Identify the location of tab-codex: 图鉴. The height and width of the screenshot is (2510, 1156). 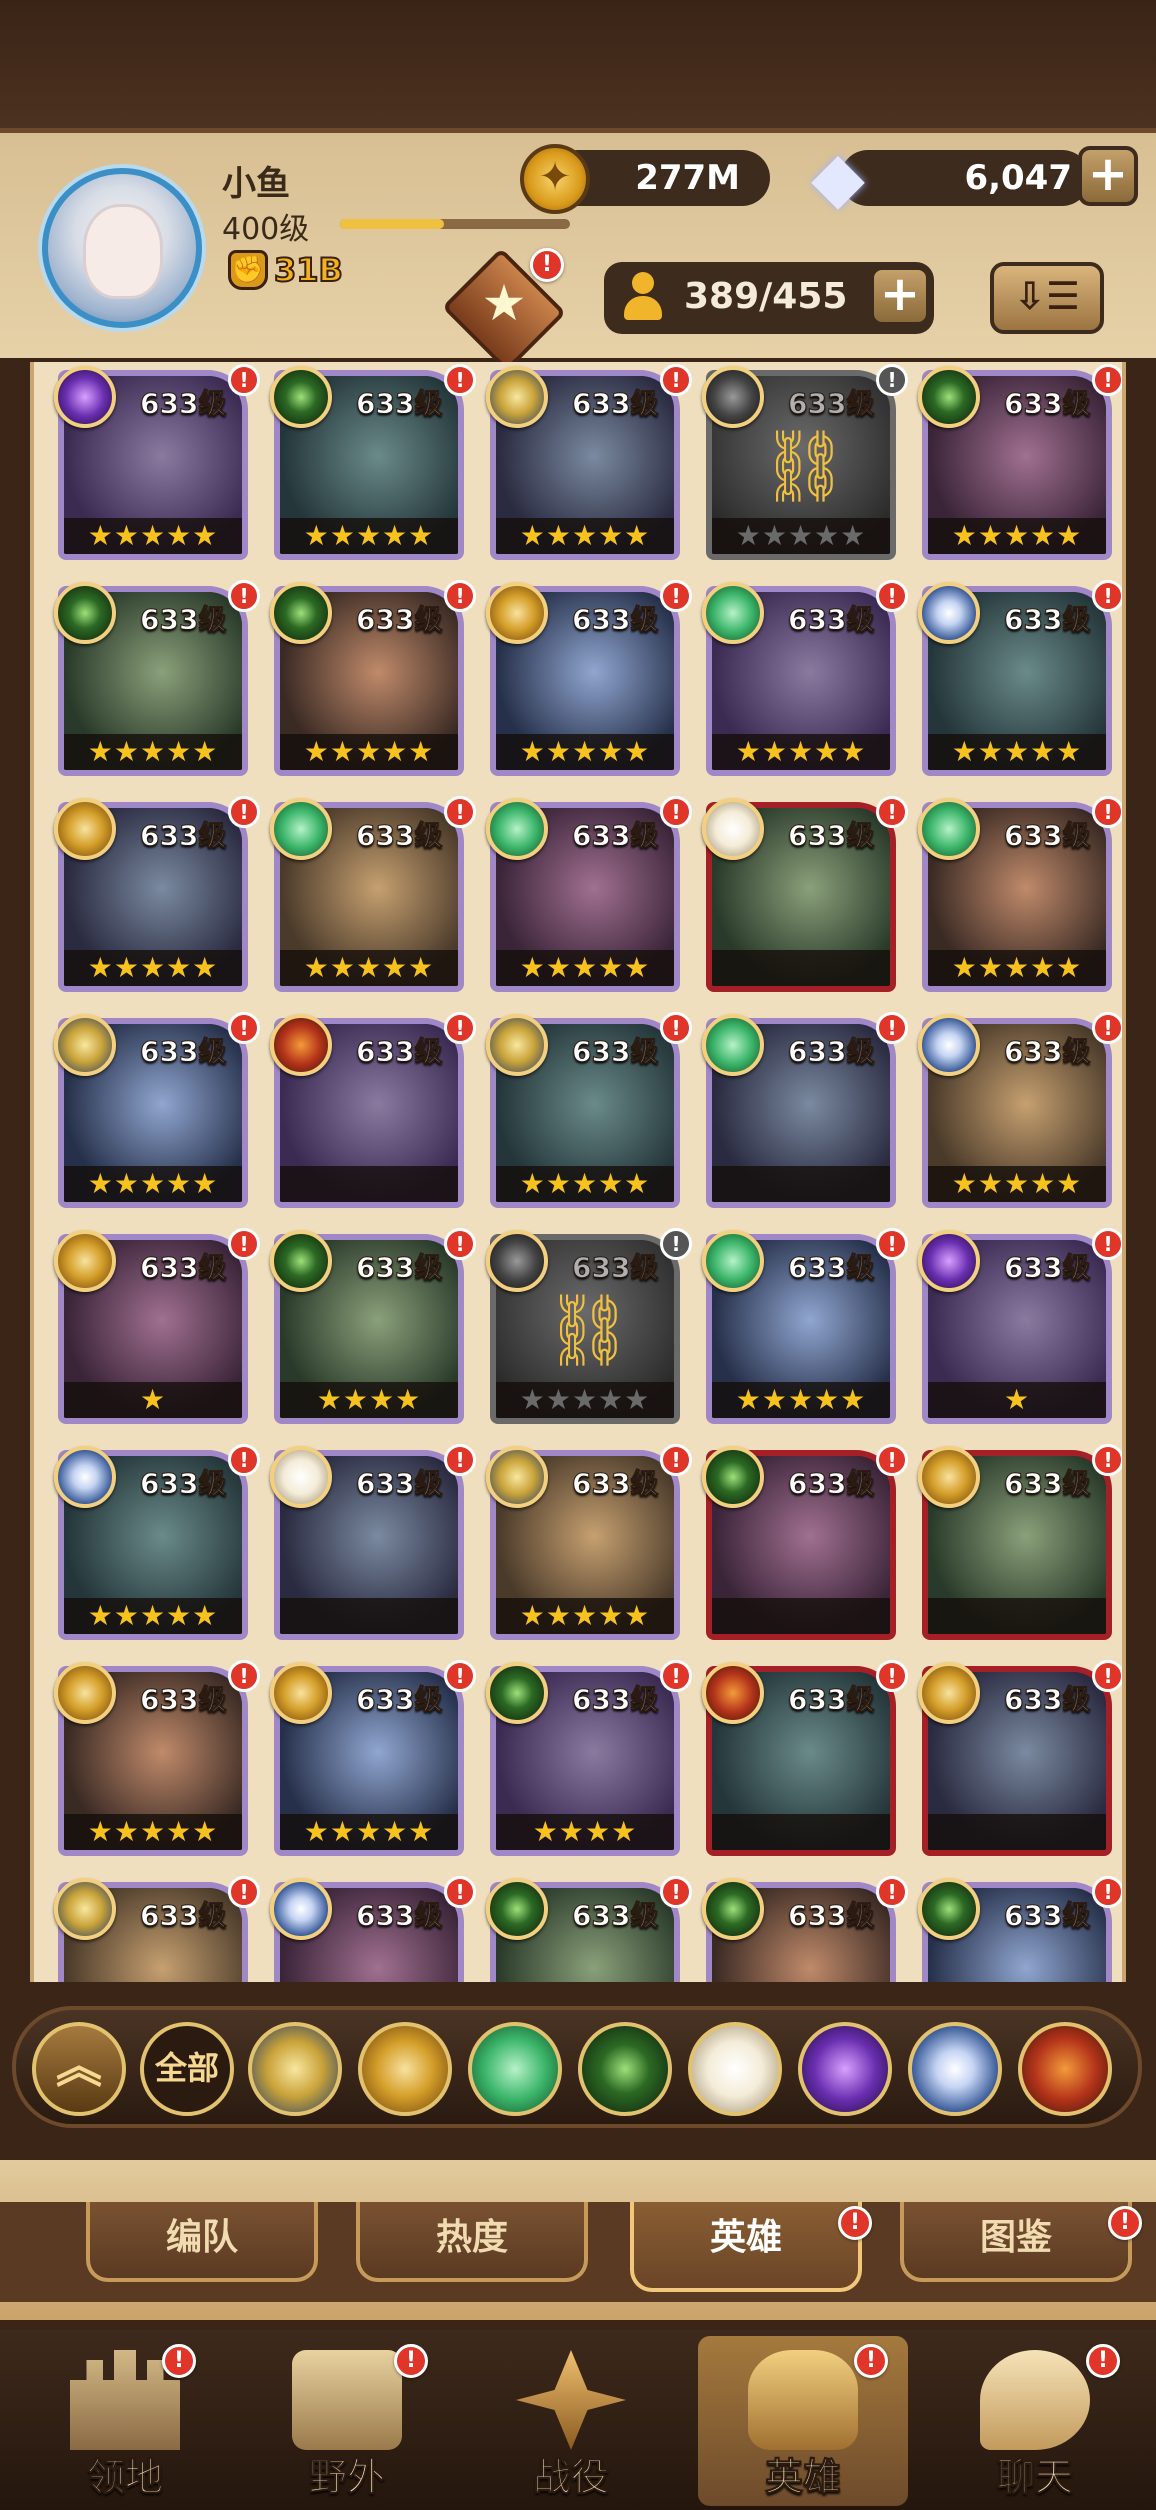
(1016, 2242).